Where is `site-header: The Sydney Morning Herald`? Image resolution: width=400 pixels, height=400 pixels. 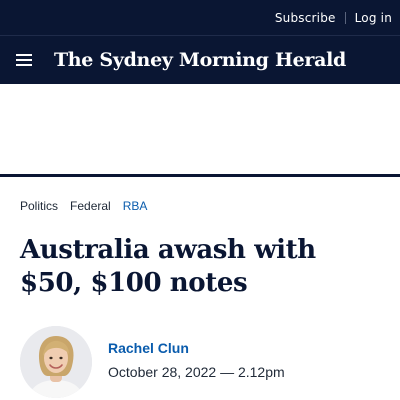 site-header: The Sydney Morning Herald is located at coordinates (200, 60).